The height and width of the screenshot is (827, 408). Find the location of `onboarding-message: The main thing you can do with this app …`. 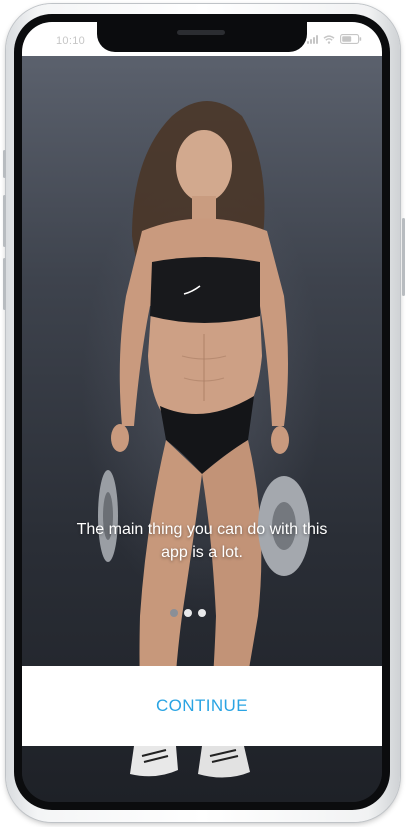

onboarding-message: The main thing you can do with this app … is located at coordinates (202, 541).